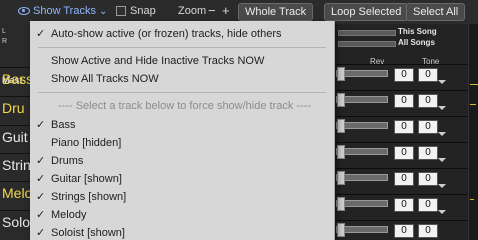 This screenshot has height=240, width=478. Describe the element at coordinates (182, 197) in the screenshot. I see `menu-item-track-strings: ✓ Strings [shown]` at that location.